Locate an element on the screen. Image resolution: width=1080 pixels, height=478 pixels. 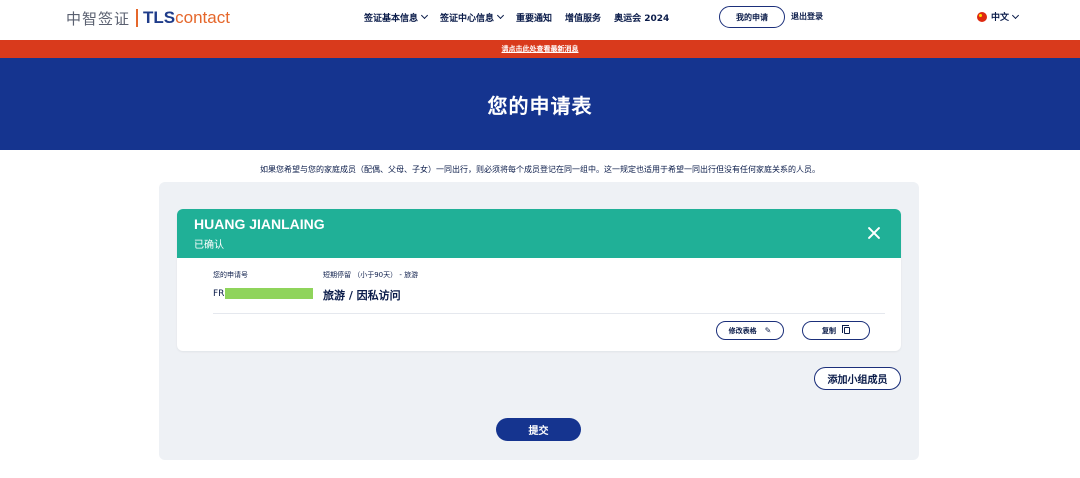
application-number-label: 您的申请号 is located at coordinates (230, 275).